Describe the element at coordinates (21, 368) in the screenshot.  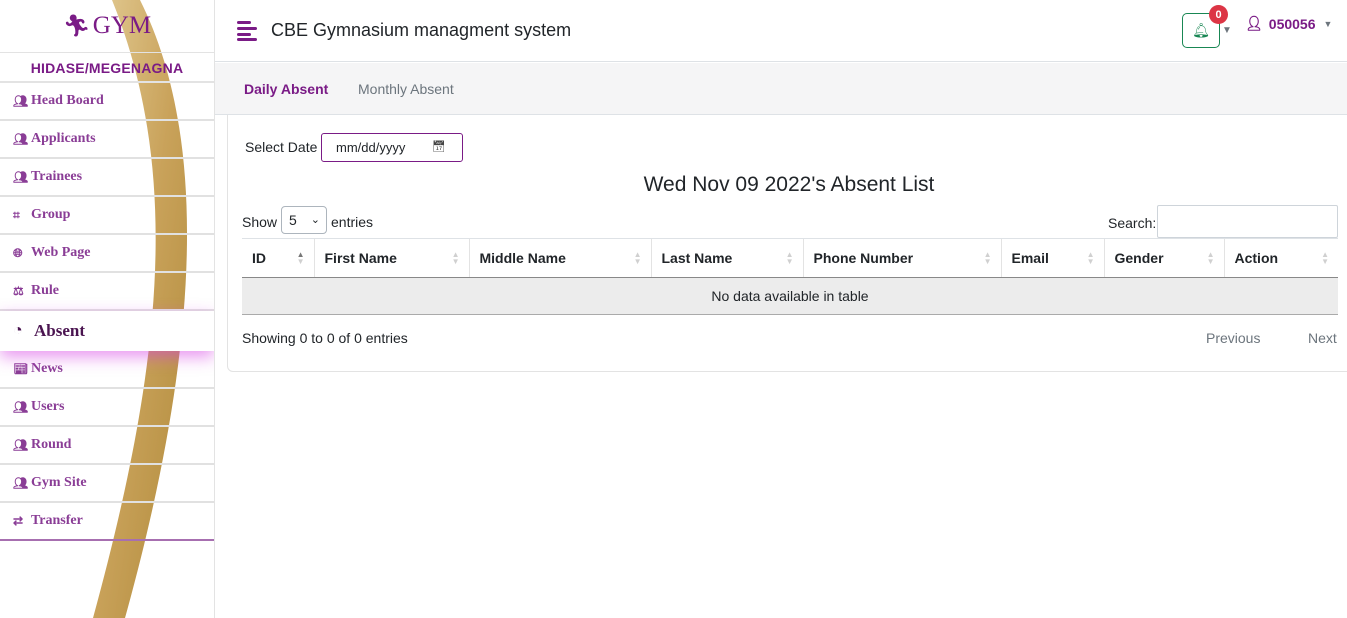
I see `newspaper-icon: 📰︎` at that location.